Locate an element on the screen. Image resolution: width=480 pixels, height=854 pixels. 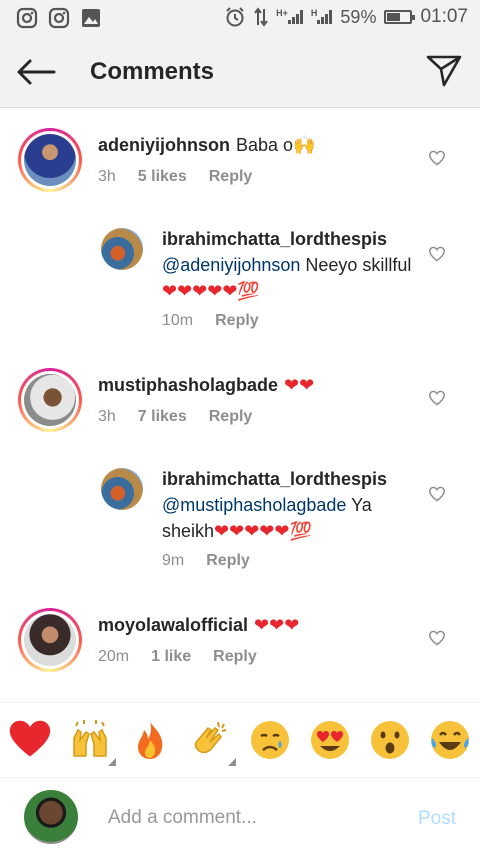
clapping-hands-emoji-button is located at coordinates (212, 742).